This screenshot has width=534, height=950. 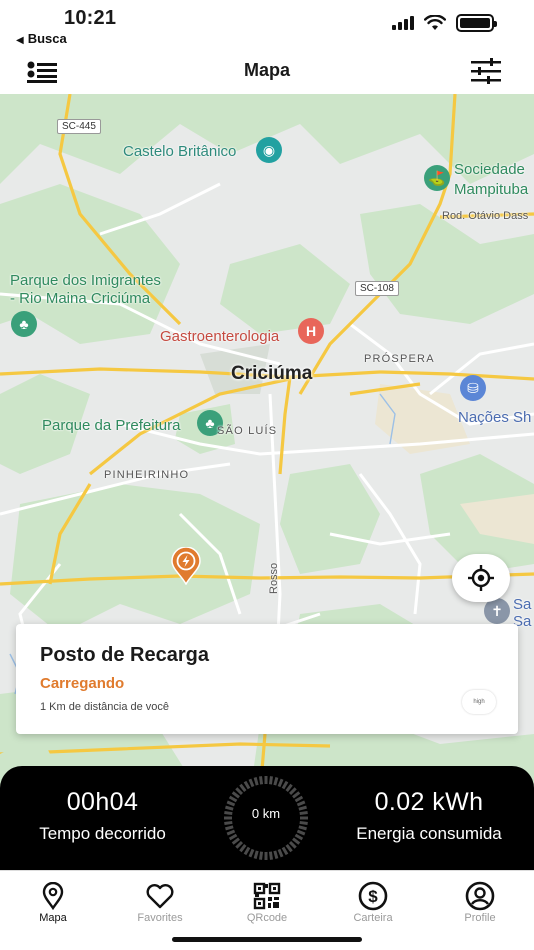 What do you see at coordinates (111, 425) in the screenshot?
I see `map-label-parque-prefeitura: Parque da Prefeitura` at bounding box center [111, 425].